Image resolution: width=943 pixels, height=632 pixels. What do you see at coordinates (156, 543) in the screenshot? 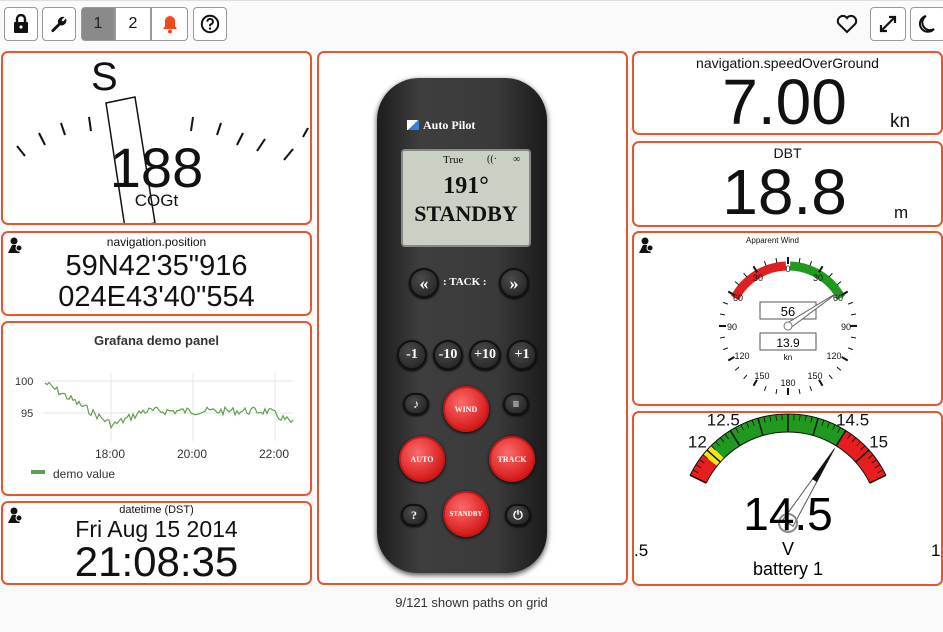
I see `datetime-panel: datetime (DST) Fri Aug 15 2014 21:08:35` at bounding box center [156, 543].